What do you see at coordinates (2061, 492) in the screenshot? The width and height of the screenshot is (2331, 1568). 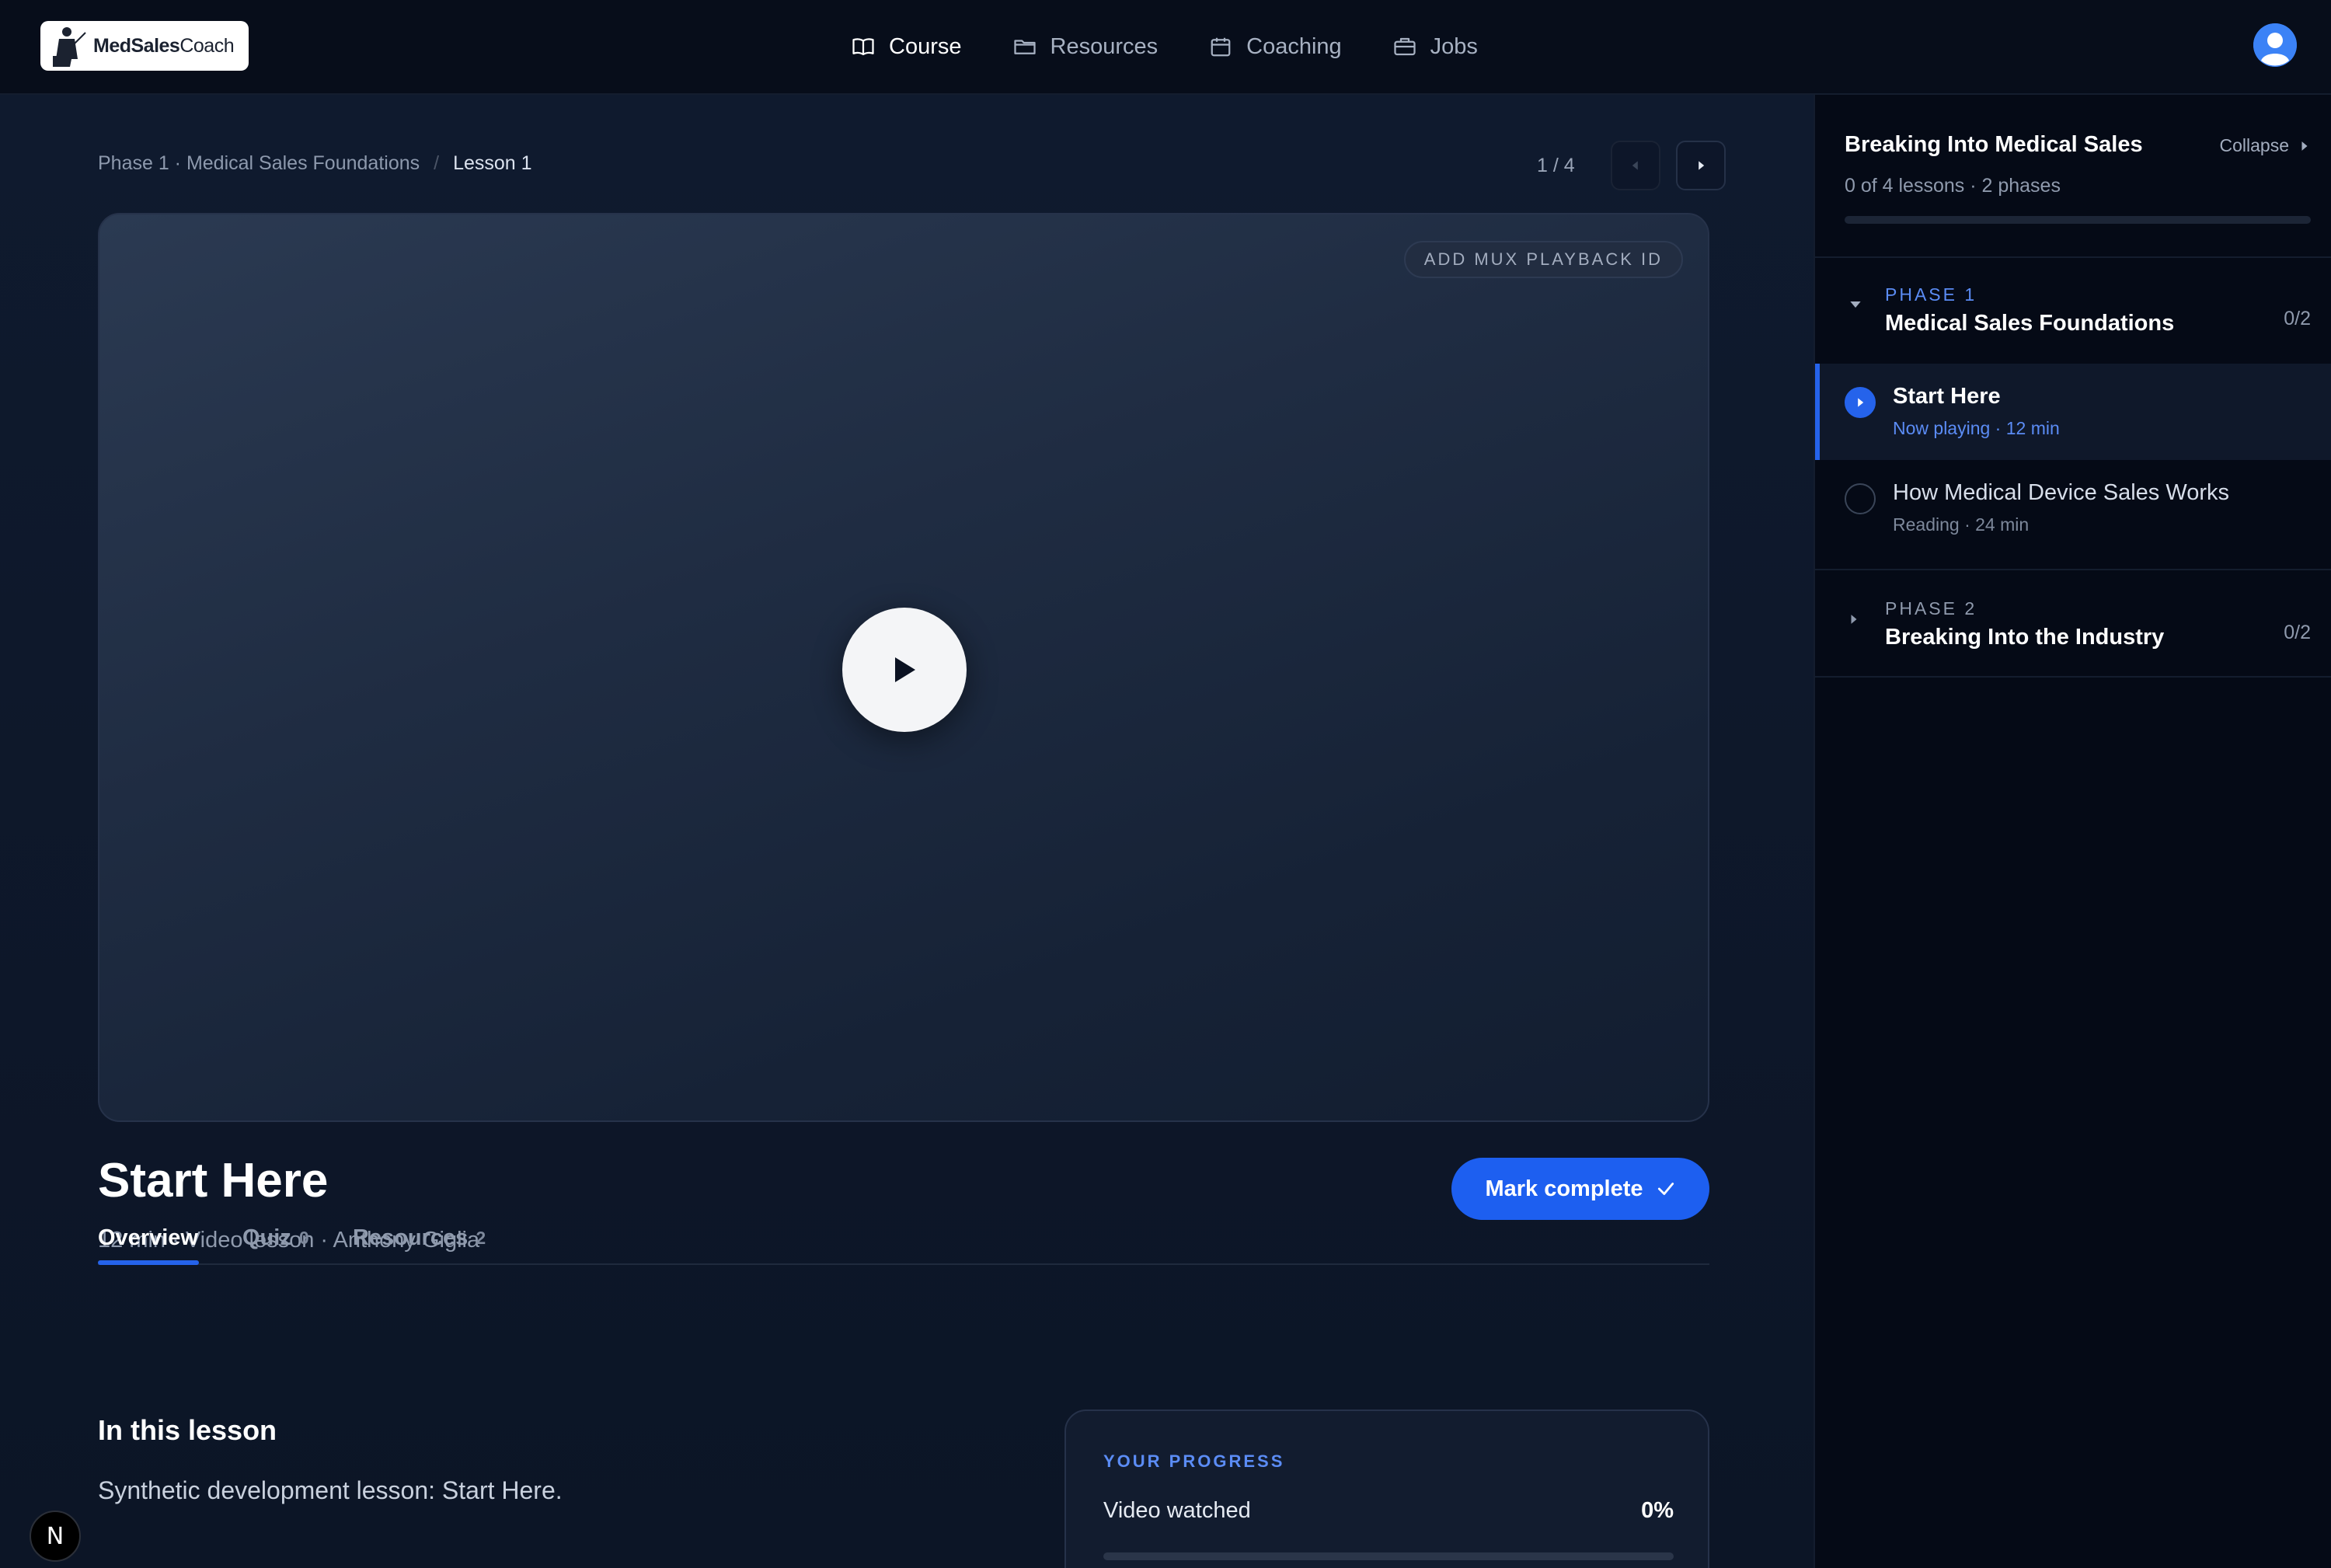 I see `sidebar-lesson-name: How Medical Device Sales Works` at bounding box center [2061, 492].